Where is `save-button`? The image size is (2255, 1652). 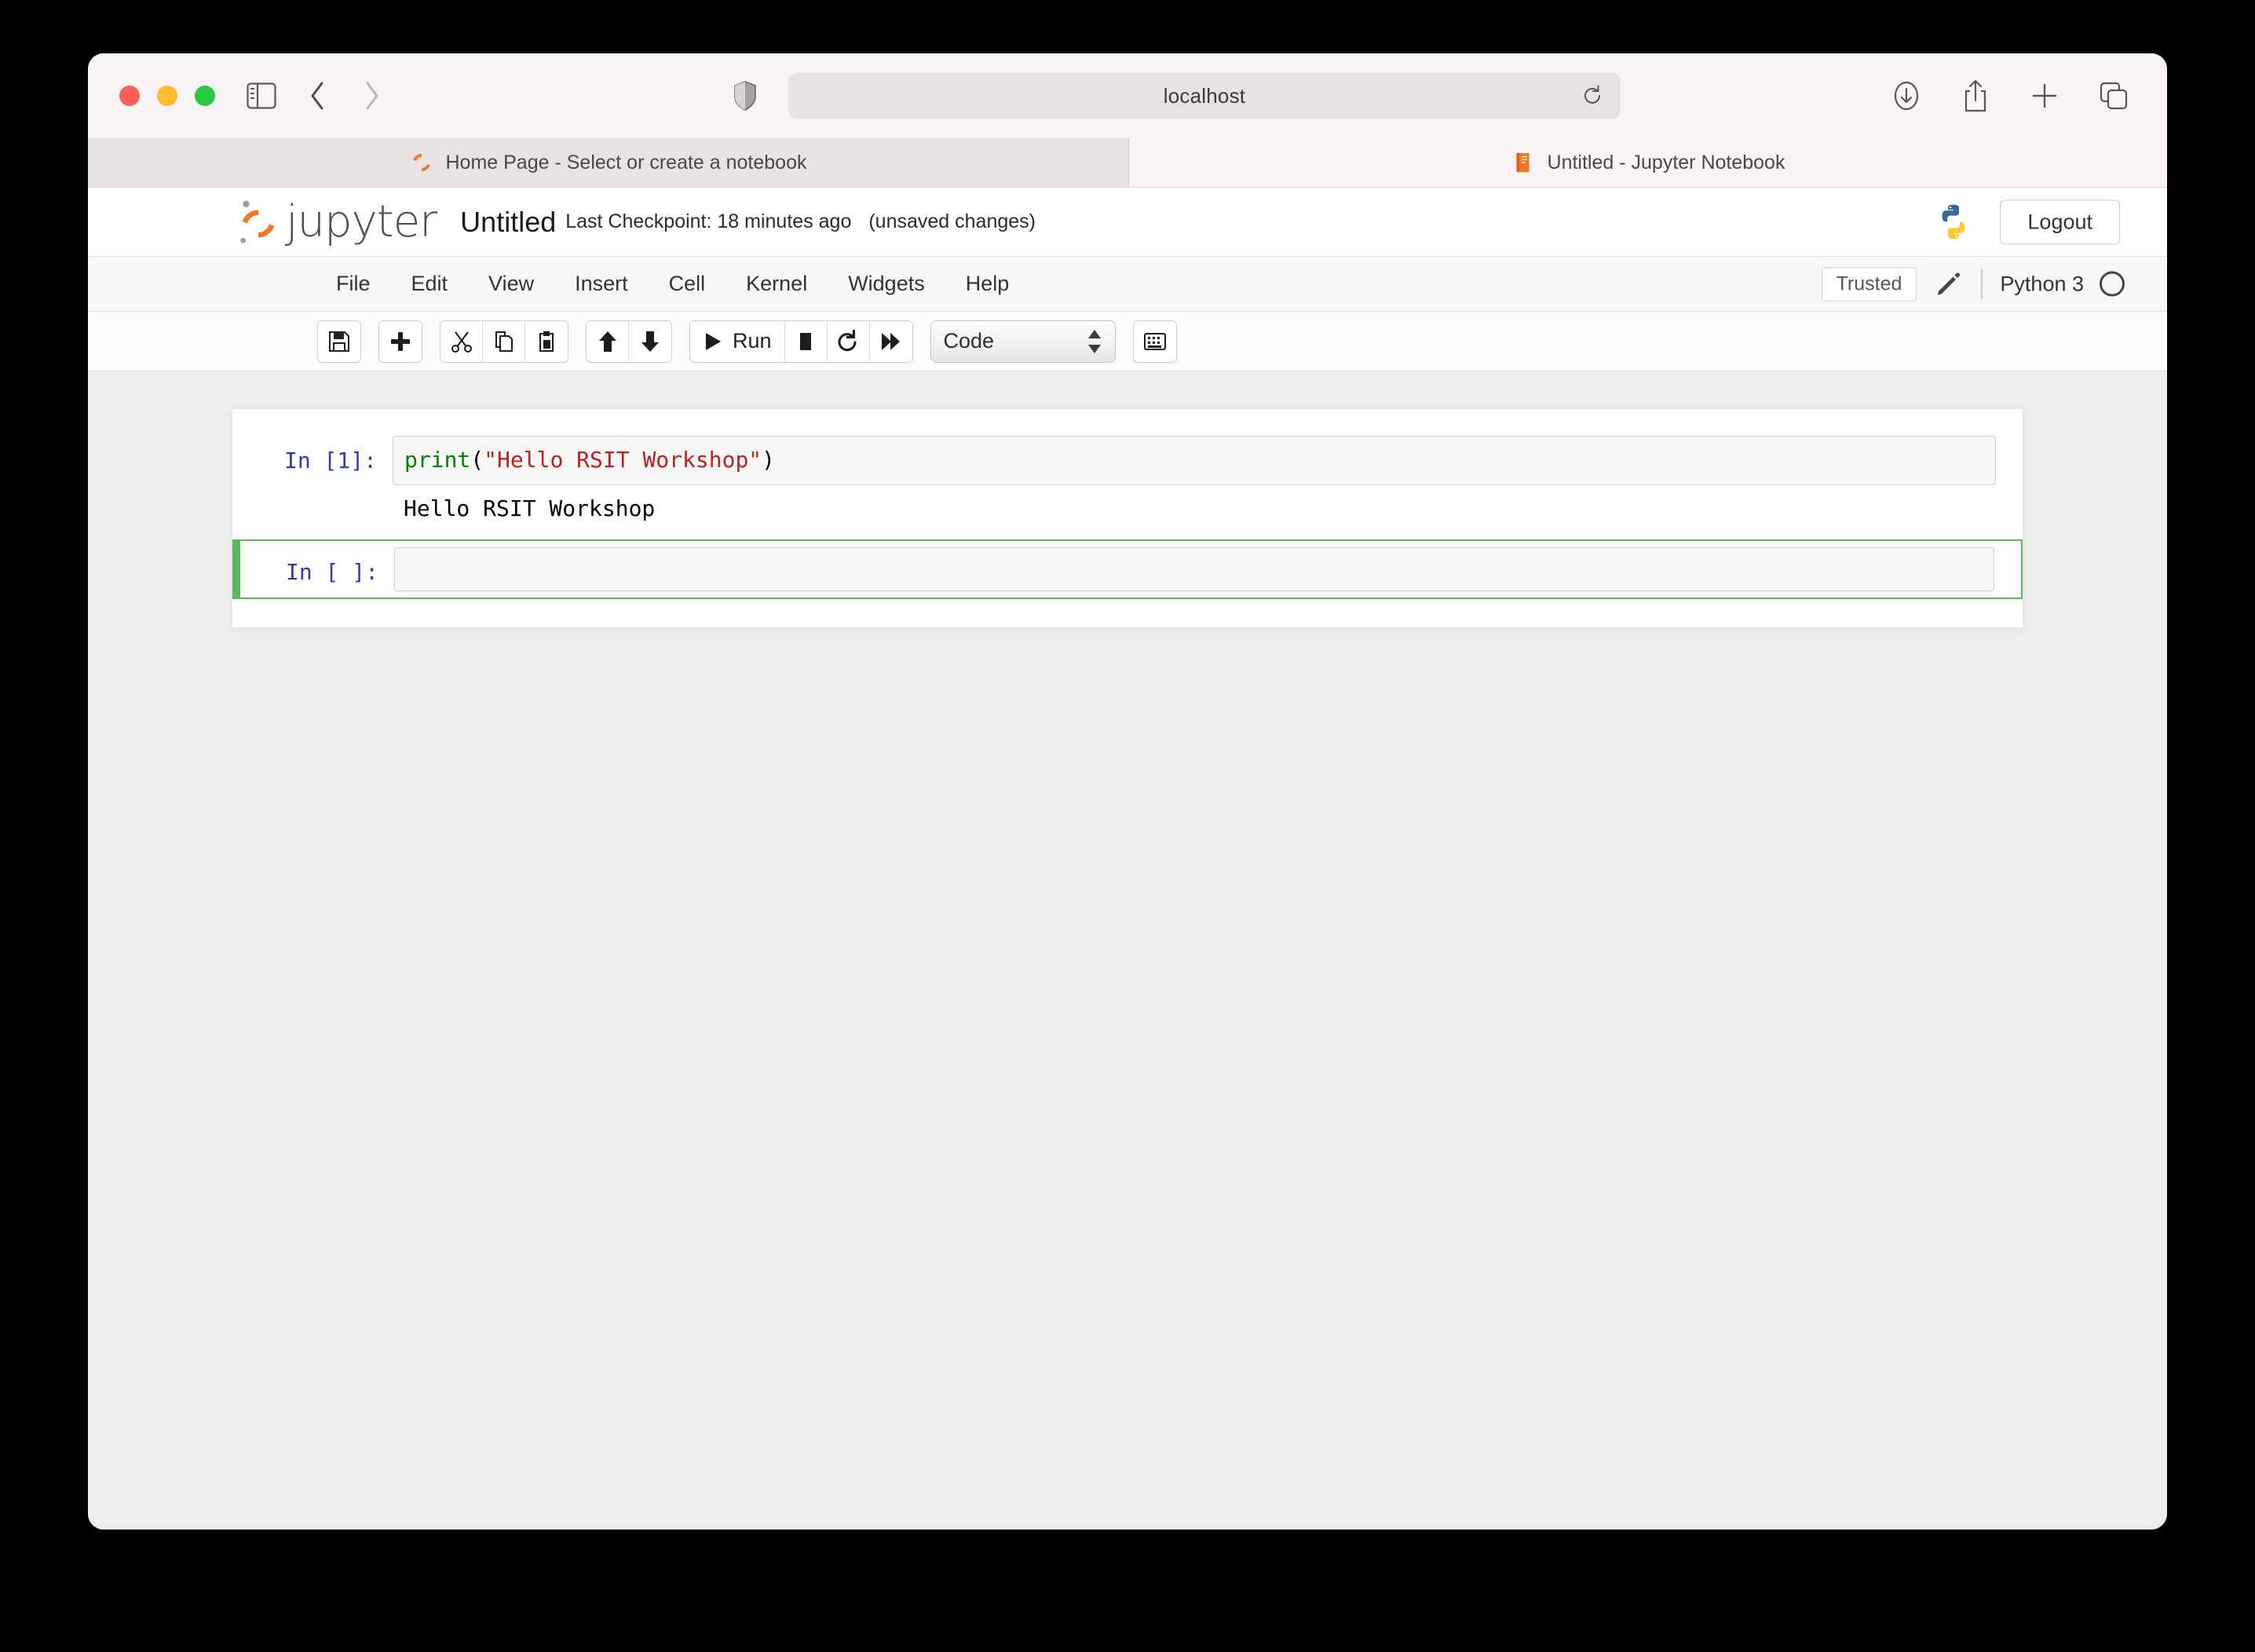 save-button is located at coordinates (339, 341).